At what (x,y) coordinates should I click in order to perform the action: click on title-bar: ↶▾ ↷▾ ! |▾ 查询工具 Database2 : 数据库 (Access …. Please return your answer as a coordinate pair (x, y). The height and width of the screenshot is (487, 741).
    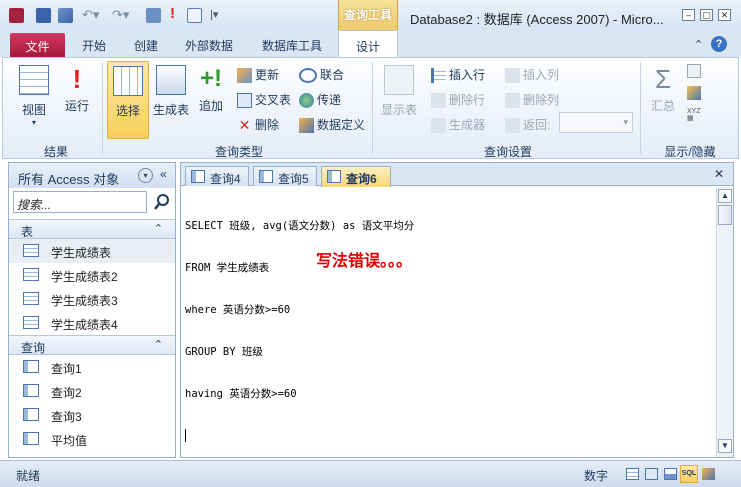
    Looking at the image, I should click on (370, 15).